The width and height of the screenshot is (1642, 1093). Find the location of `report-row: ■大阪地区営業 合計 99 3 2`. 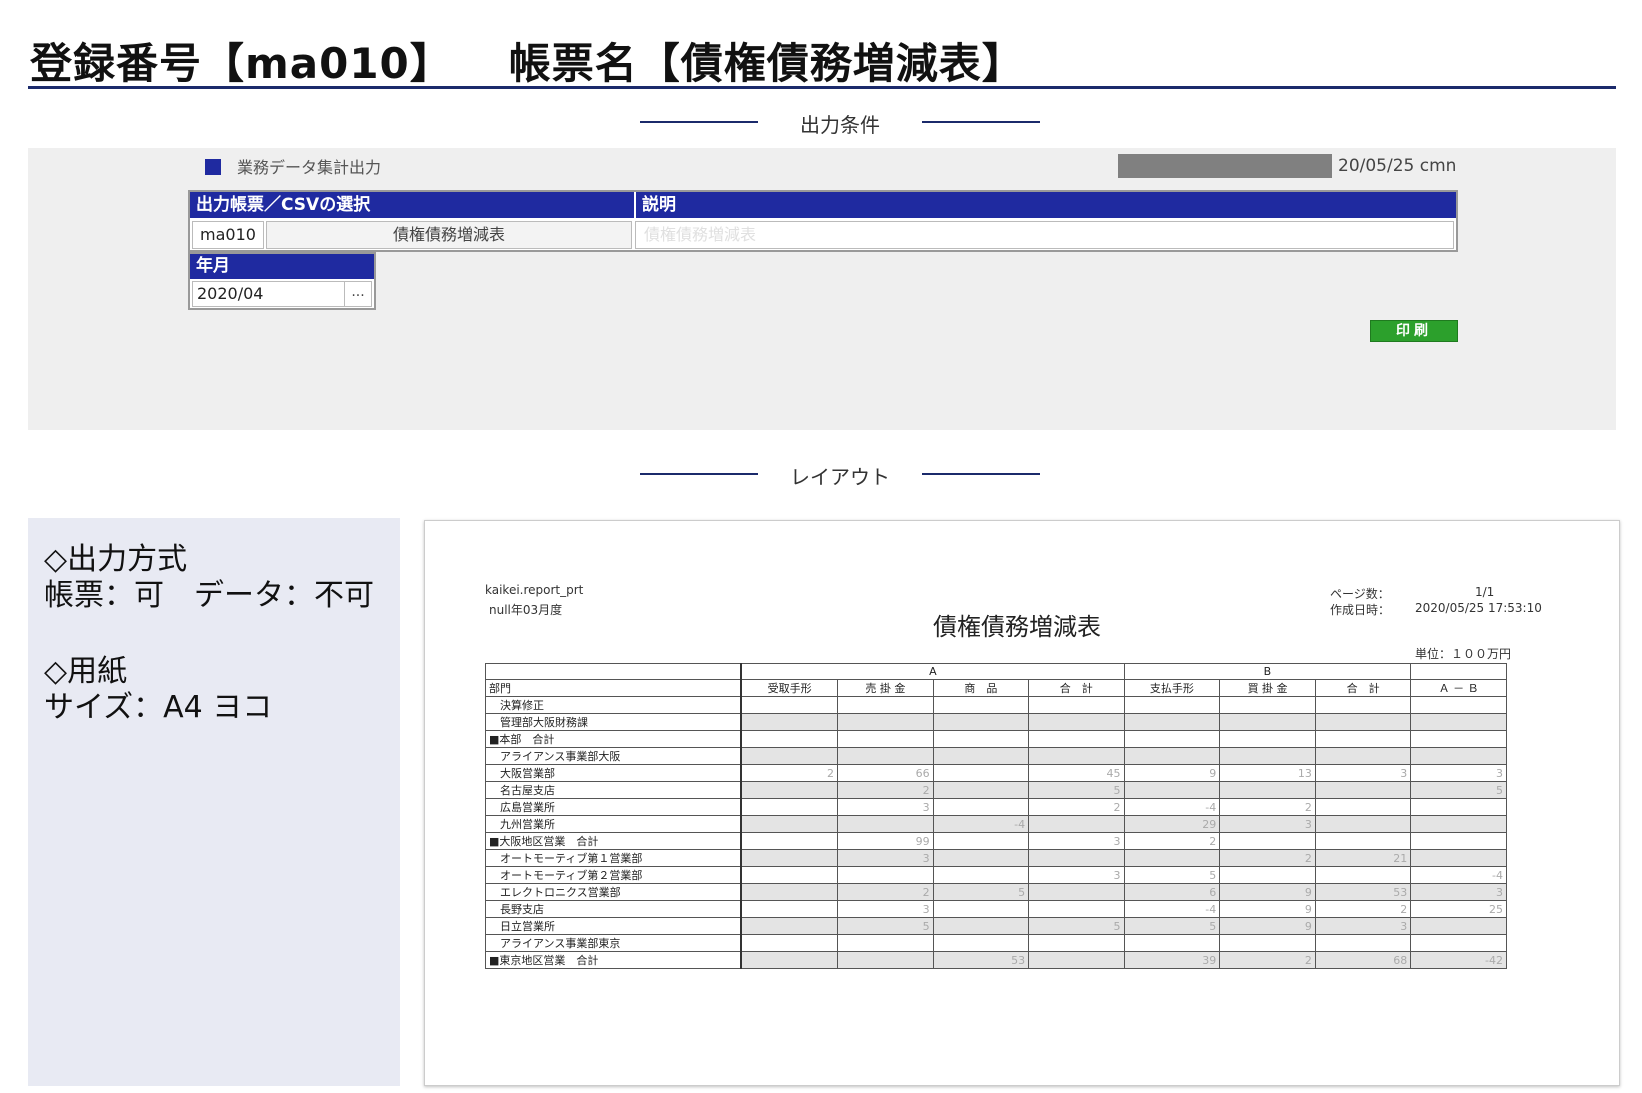

report-row: ■大阪地区営業 合計 99 3 2 is located at coordinates (996, 841).